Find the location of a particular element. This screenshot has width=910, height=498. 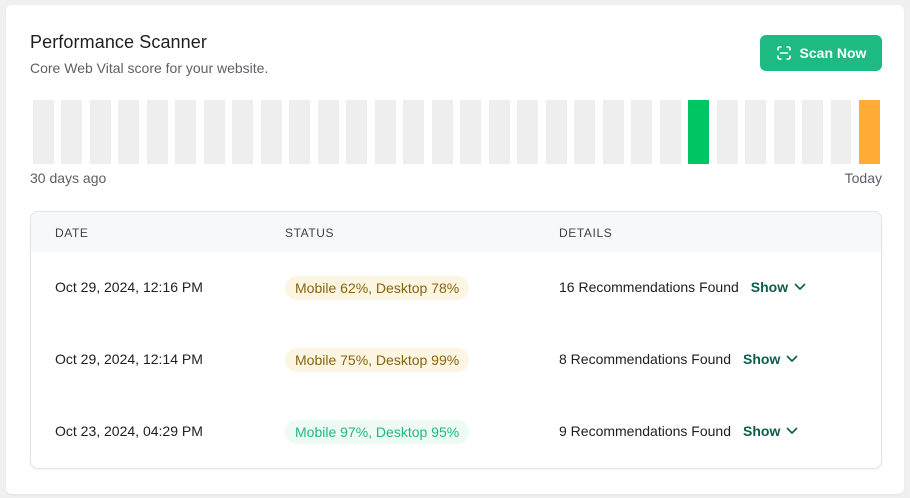

page-subtitle: Core Web Vital score for your website. is located at coordinates (149, 68).